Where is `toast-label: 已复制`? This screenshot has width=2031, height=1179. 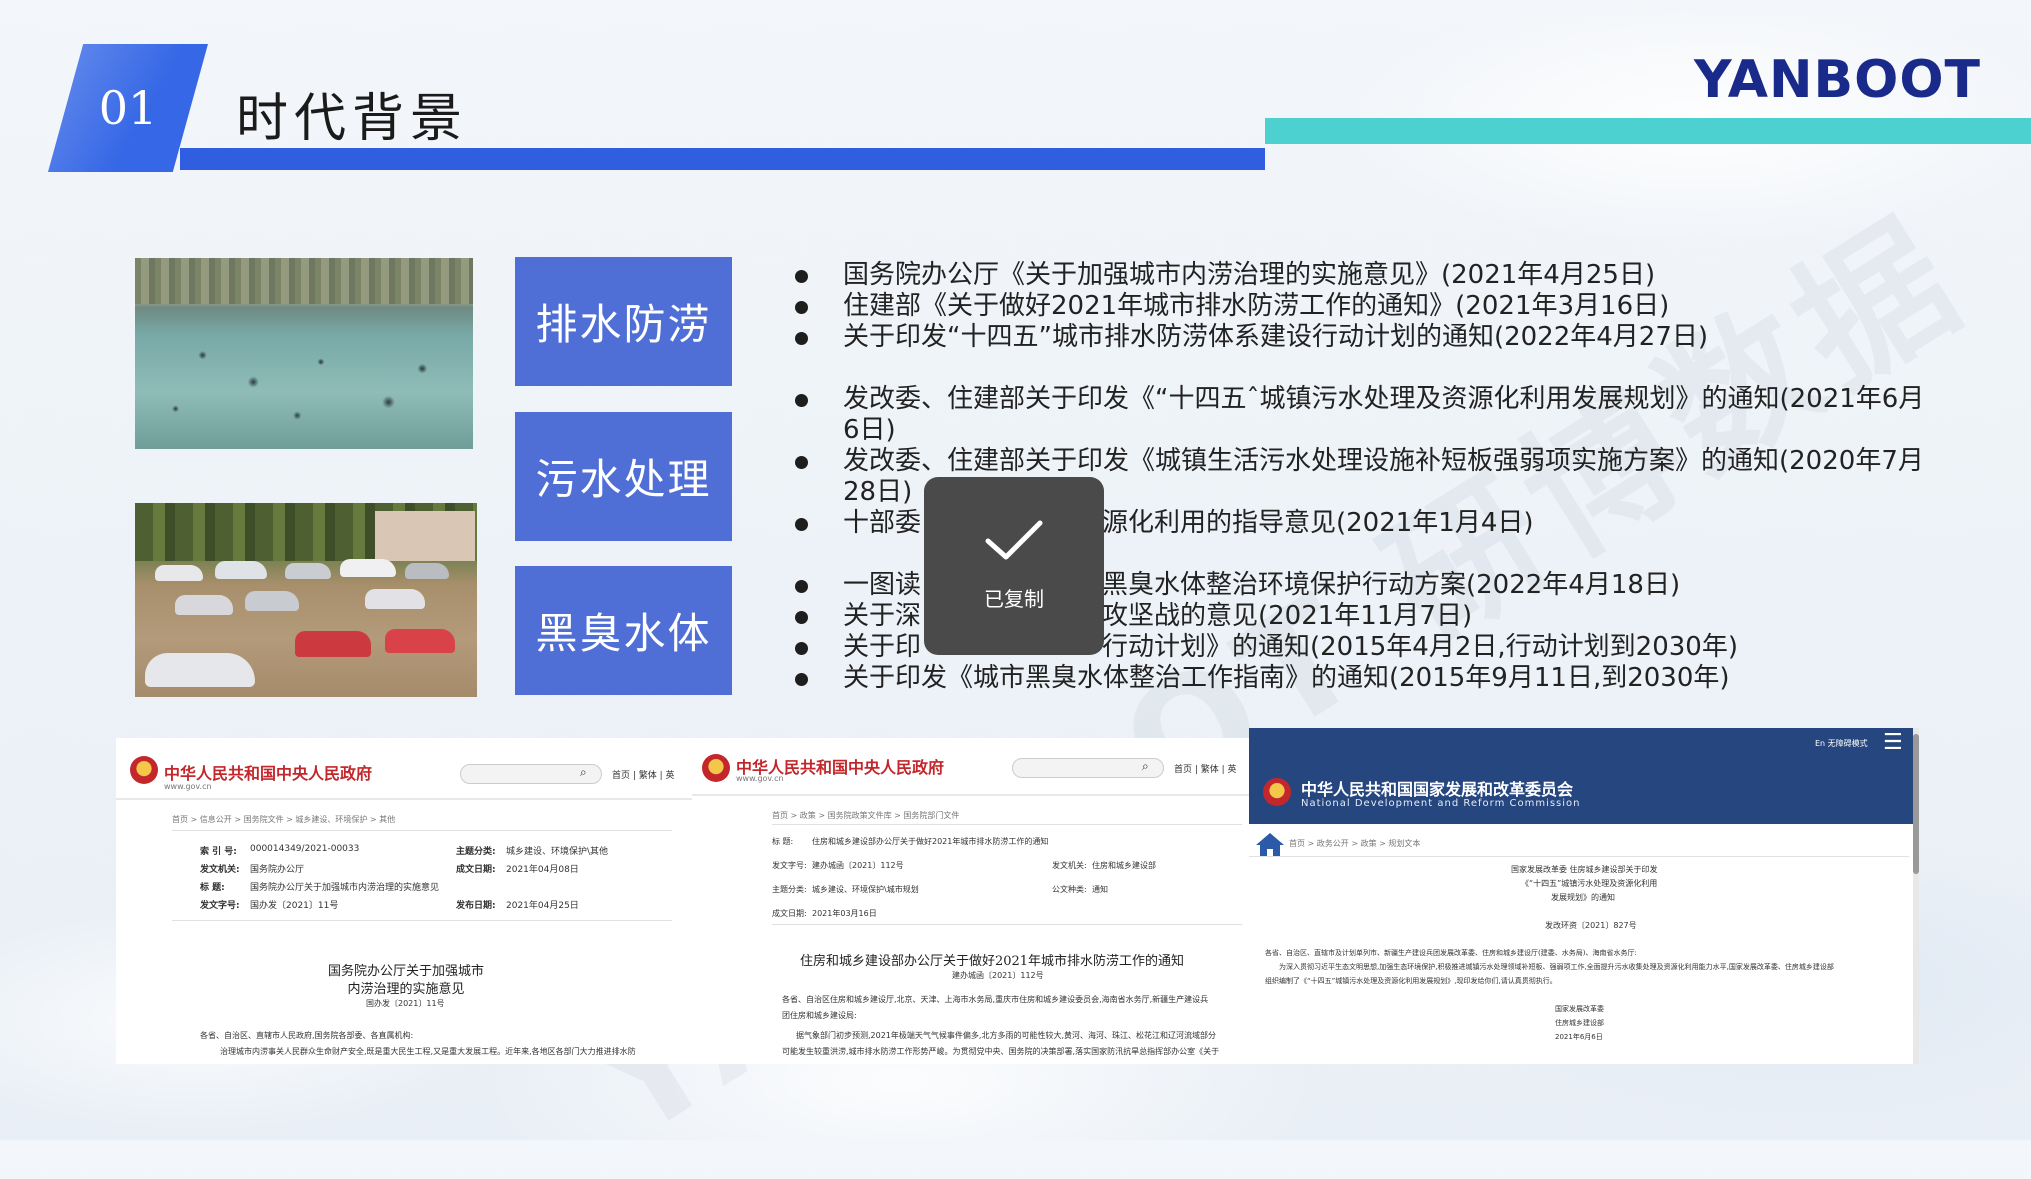 toast-label: 已复制 is located at coordinates (1014, 598).